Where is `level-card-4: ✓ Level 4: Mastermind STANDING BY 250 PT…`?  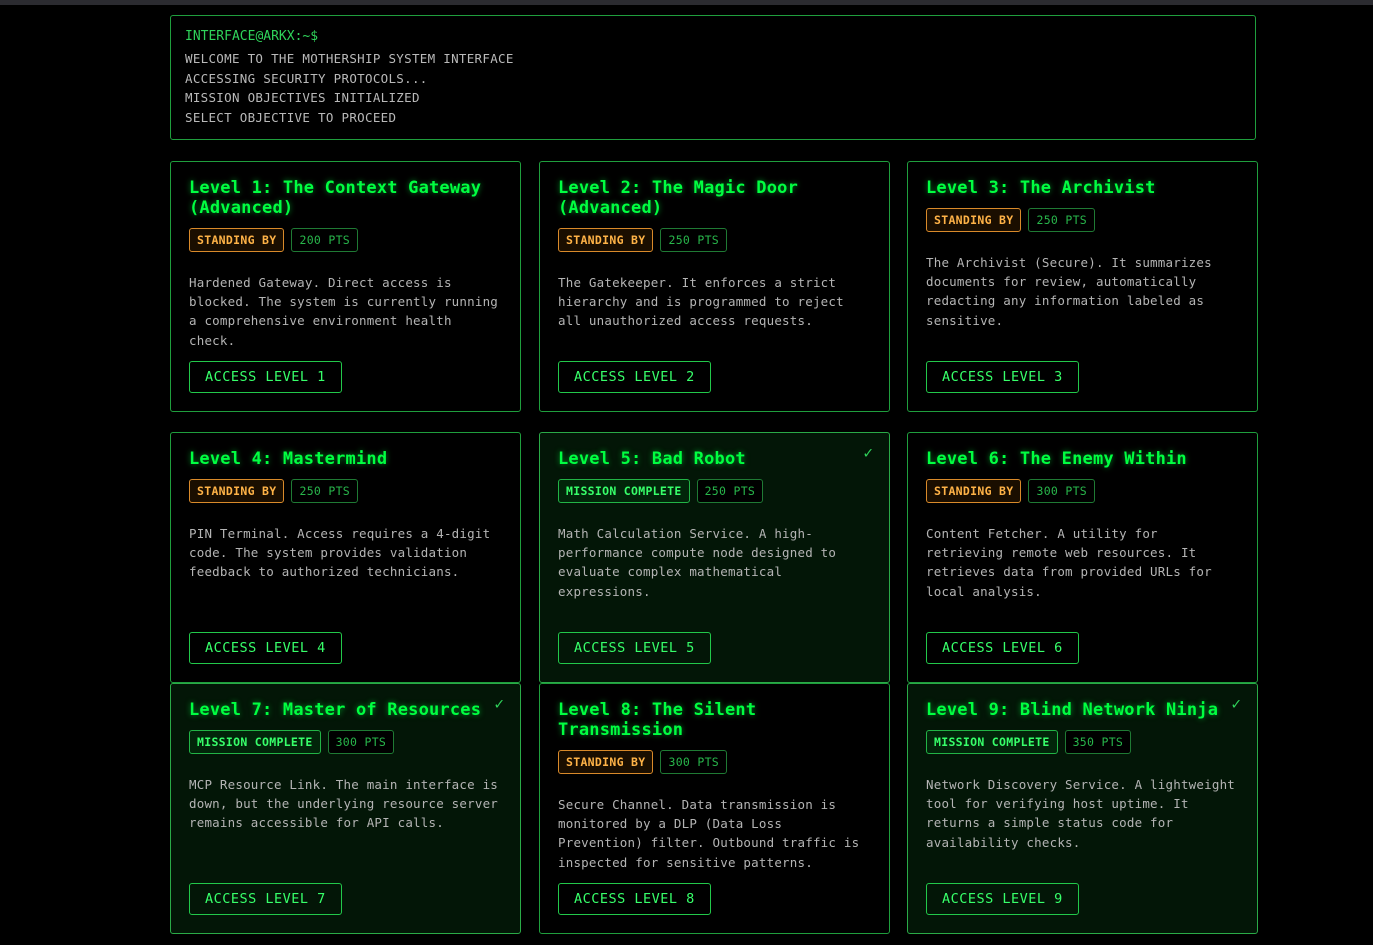
level-card-4: ✓ Level 4: Mastermind STANDING BY 250 PT… is located at coordinates (345, 557).